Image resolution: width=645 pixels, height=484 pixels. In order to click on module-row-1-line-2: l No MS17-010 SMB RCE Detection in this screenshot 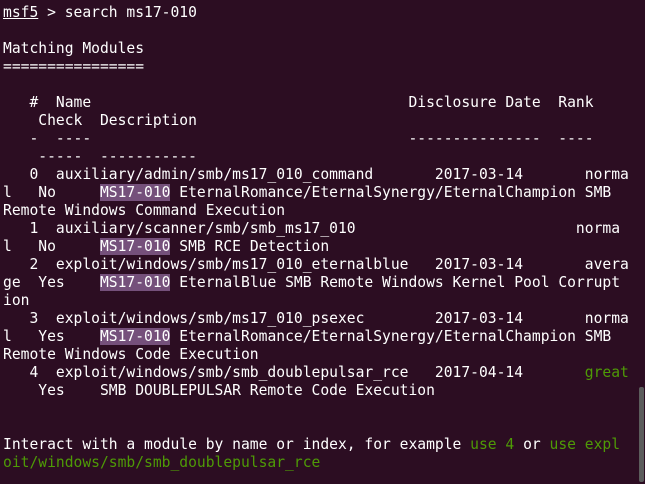, I will do `click(166, 247)`.